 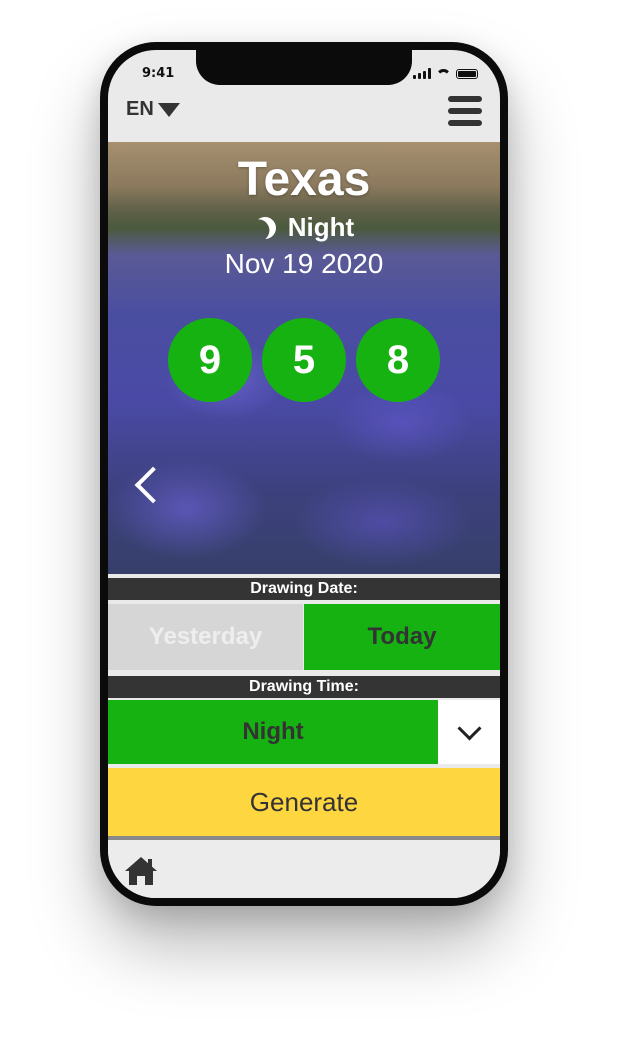 I want to click on winning-numbers: 9 5 8, so click(x=304, y=360).